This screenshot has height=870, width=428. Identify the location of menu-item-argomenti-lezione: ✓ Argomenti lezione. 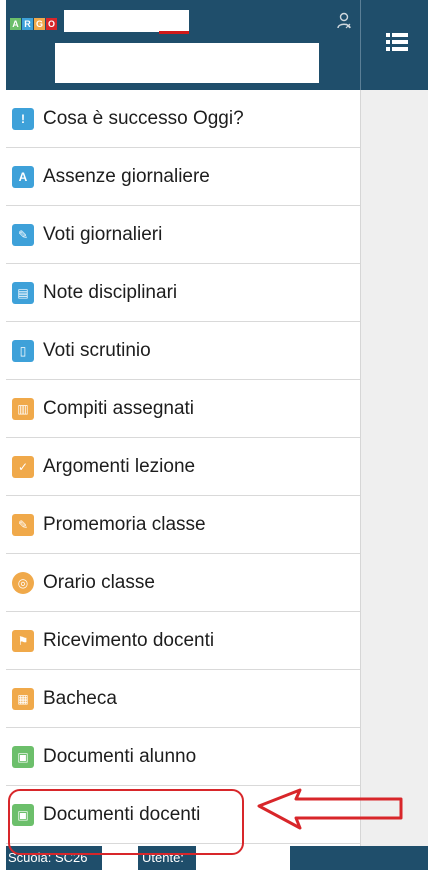
(183, 467).